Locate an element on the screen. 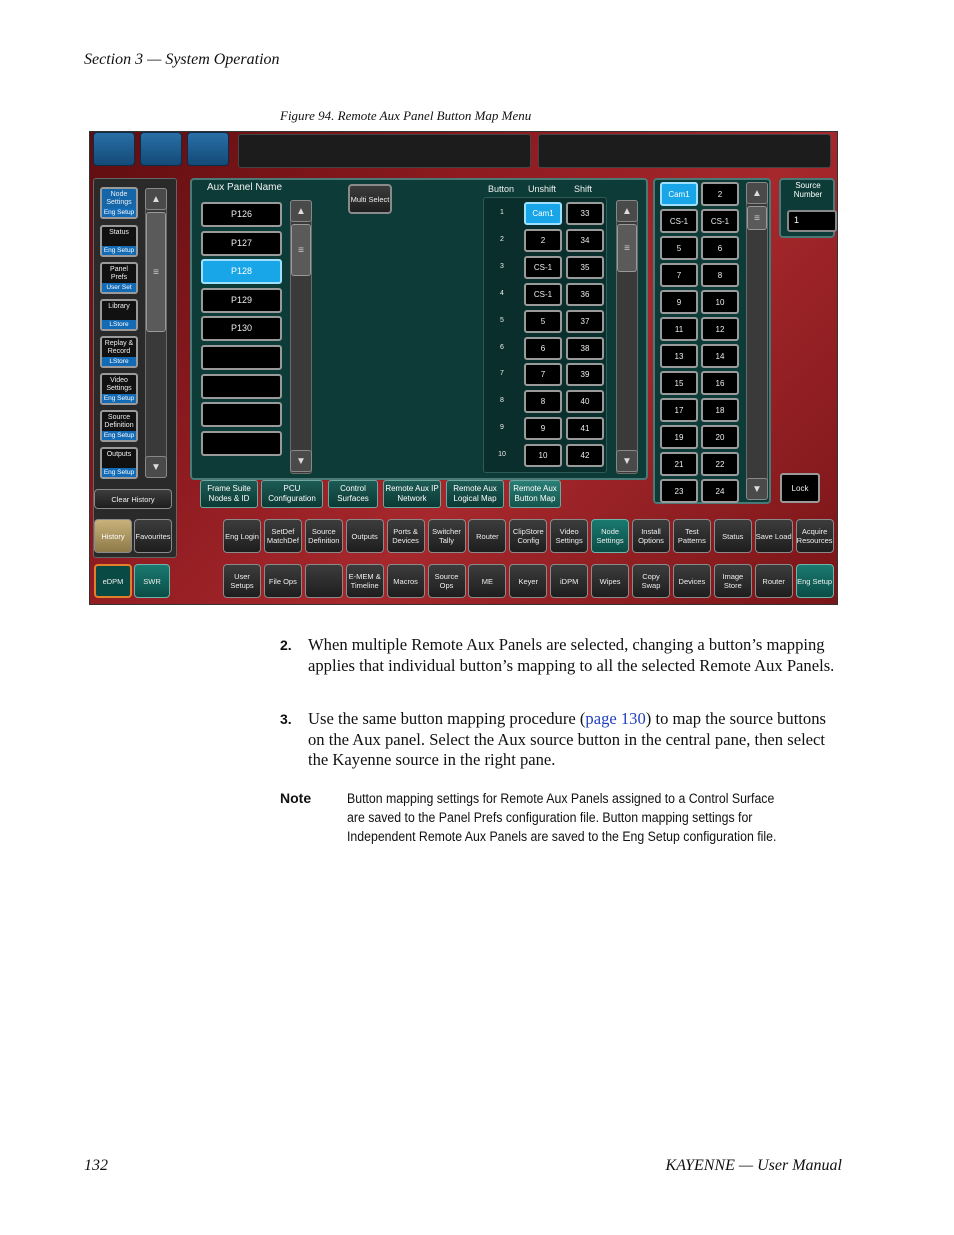  menu-button: Eng Setup is located at coordinates (814, 581).